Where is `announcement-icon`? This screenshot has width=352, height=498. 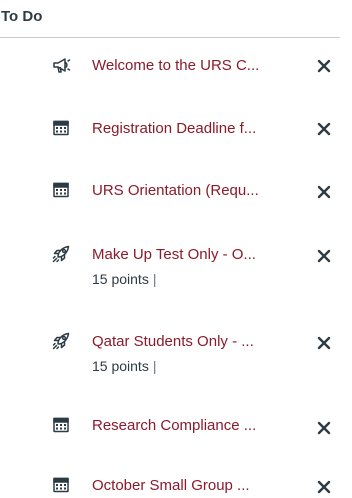 announcement-icon is located at coordinates (61, 65).